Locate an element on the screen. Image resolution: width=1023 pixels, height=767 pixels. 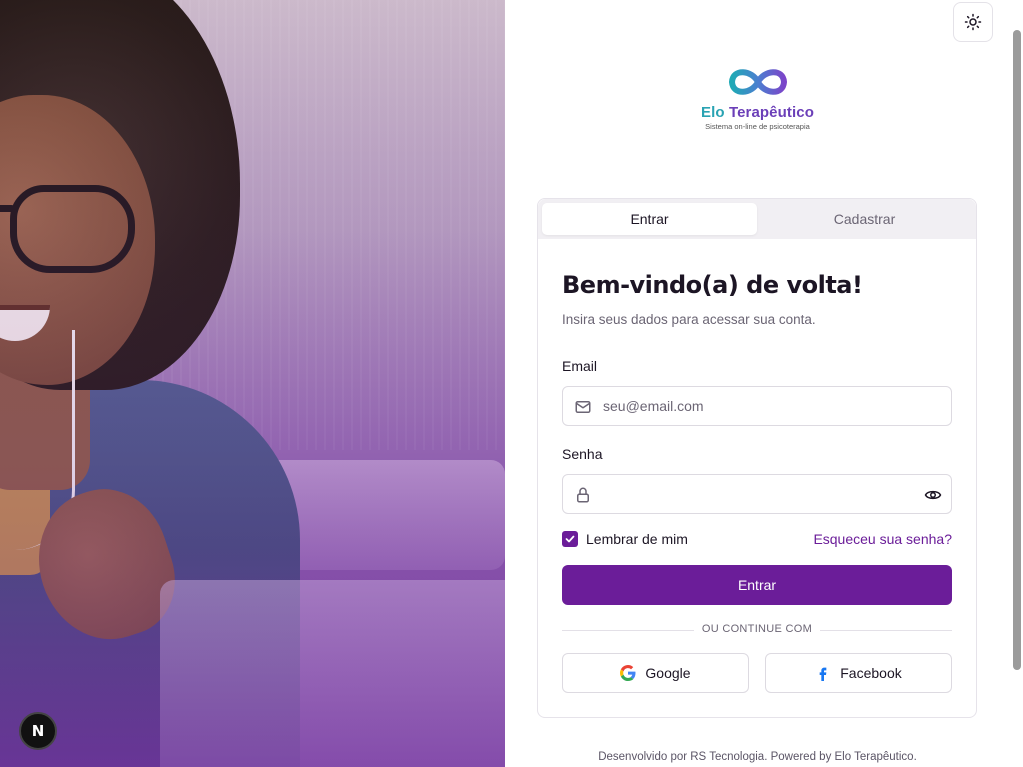
password-field-wrapper is located at coordinates (757, 494).